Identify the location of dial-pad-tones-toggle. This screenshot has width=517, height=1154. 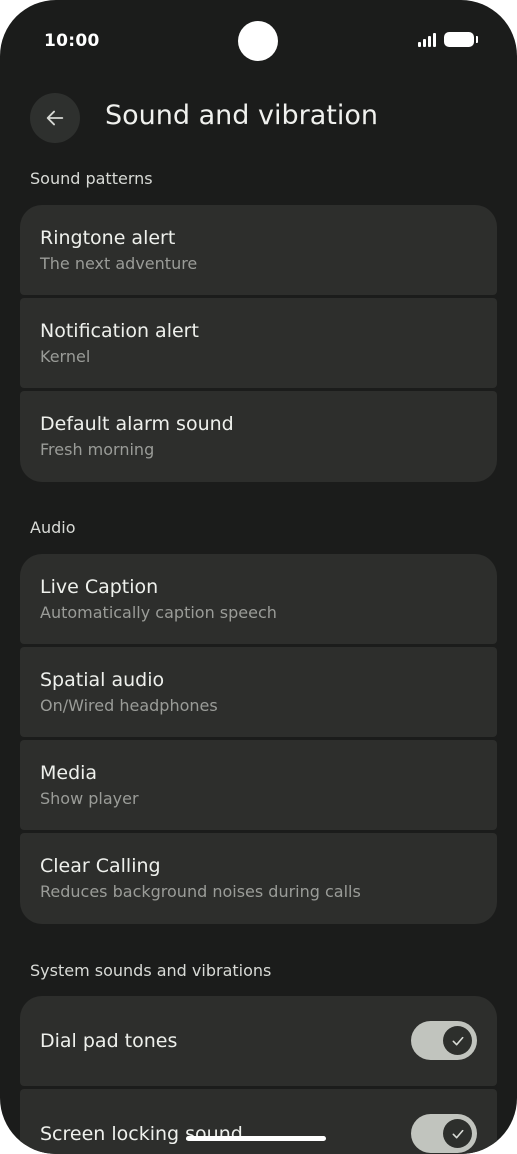
(444, 1040).